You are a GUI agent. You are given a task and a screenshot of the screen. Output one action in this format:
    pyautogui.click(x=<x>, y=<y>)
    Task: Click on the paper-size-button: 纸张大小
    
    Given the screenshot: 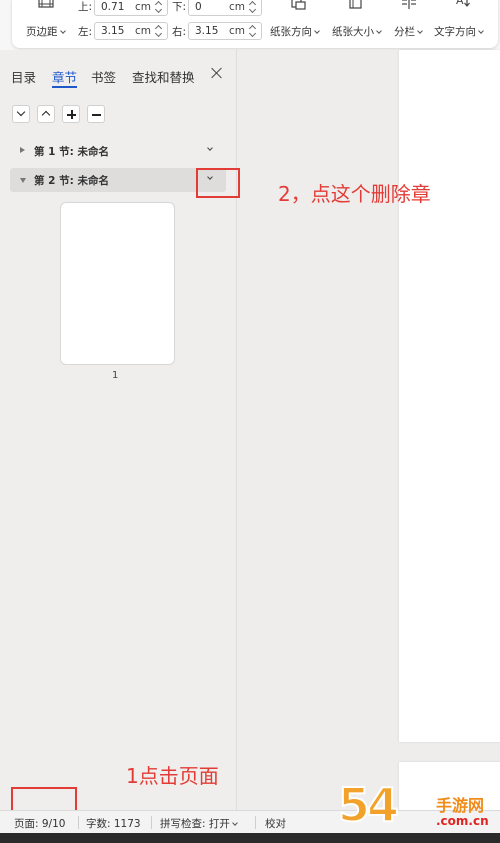 What is the action you would take?
    pyautogui.click(x=357, y=31)
    